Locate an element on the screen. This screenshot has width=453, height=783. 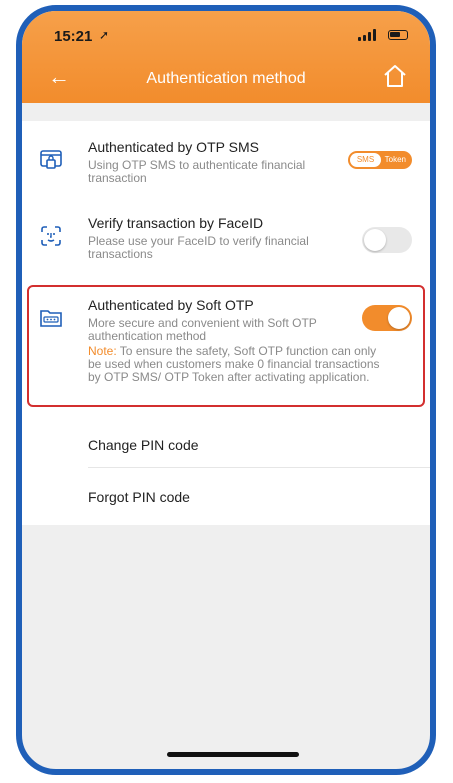
faceid-toggle is located at coordinates (387, 240).